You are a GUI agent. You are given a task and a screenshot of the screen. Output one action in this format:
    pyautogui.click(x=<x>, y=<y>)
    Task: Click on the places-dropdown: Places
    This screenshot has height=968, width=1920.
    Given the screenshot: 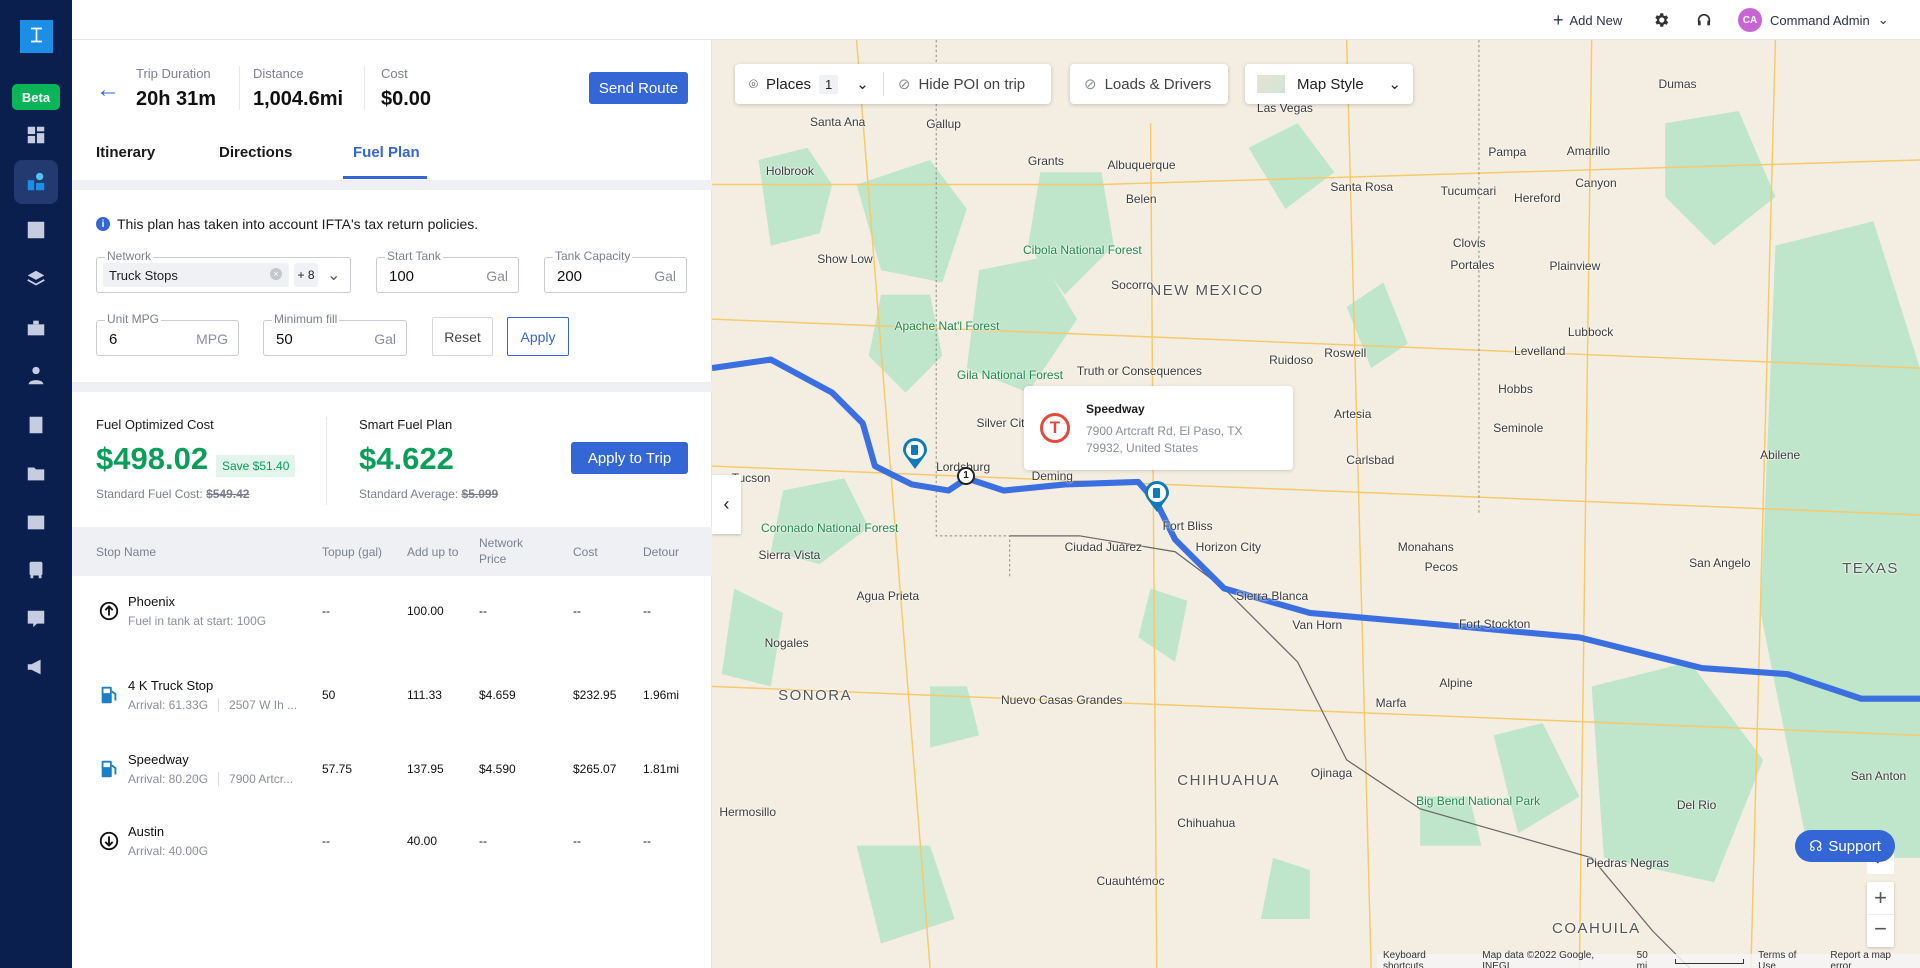 What is the action you would take?
    pyautogui.click(x=788, y=84)
    